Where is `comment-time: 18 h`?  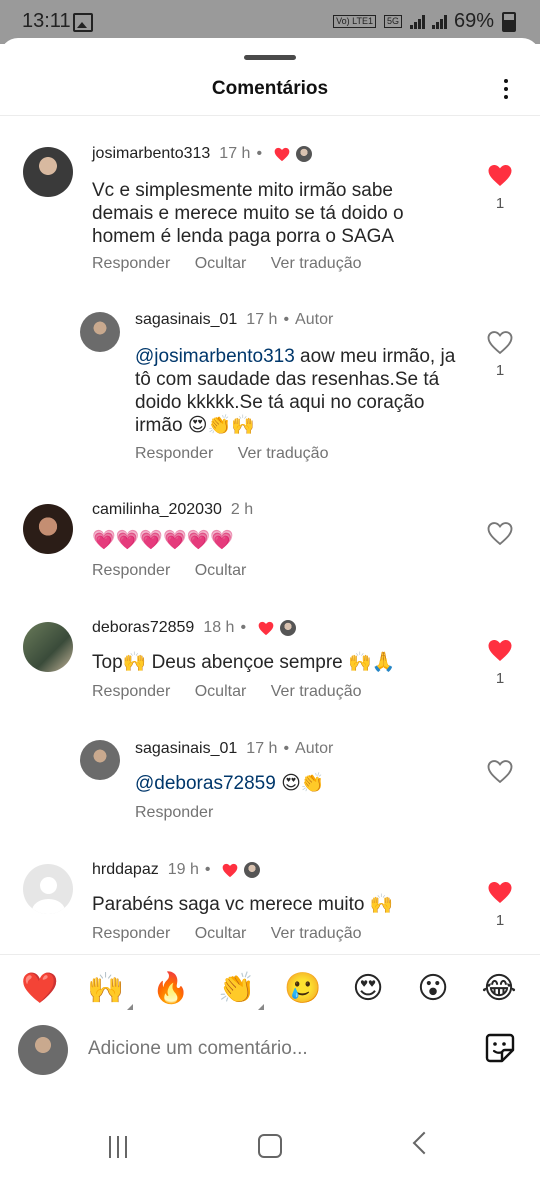
comment-time: 18 h is located at coordinates (219, 627).